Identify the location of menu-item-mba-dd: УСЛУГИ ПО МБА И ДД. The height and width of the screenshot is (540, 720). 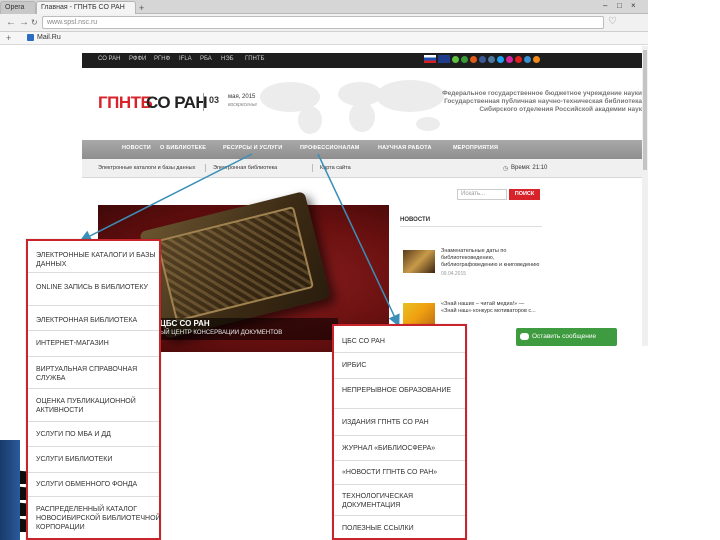
(98, 434).